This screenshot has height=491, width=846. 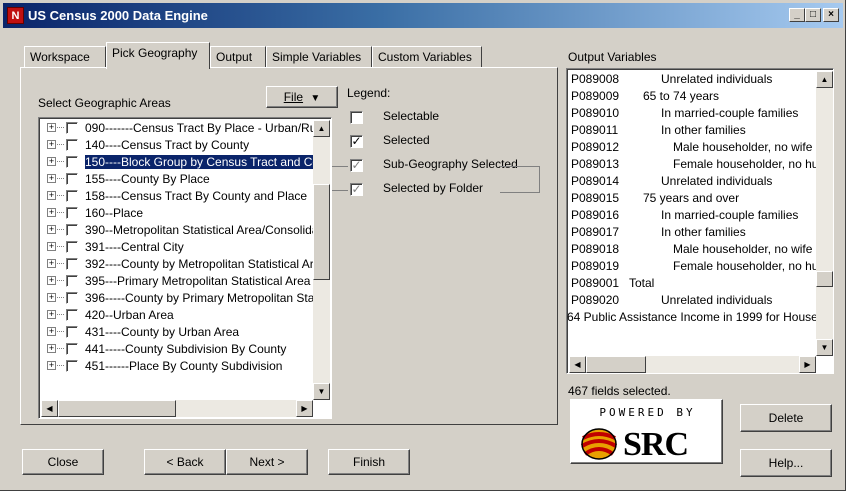 I want to click on tab-custom-variables: Custom Variables, so click(x=427, y=57).